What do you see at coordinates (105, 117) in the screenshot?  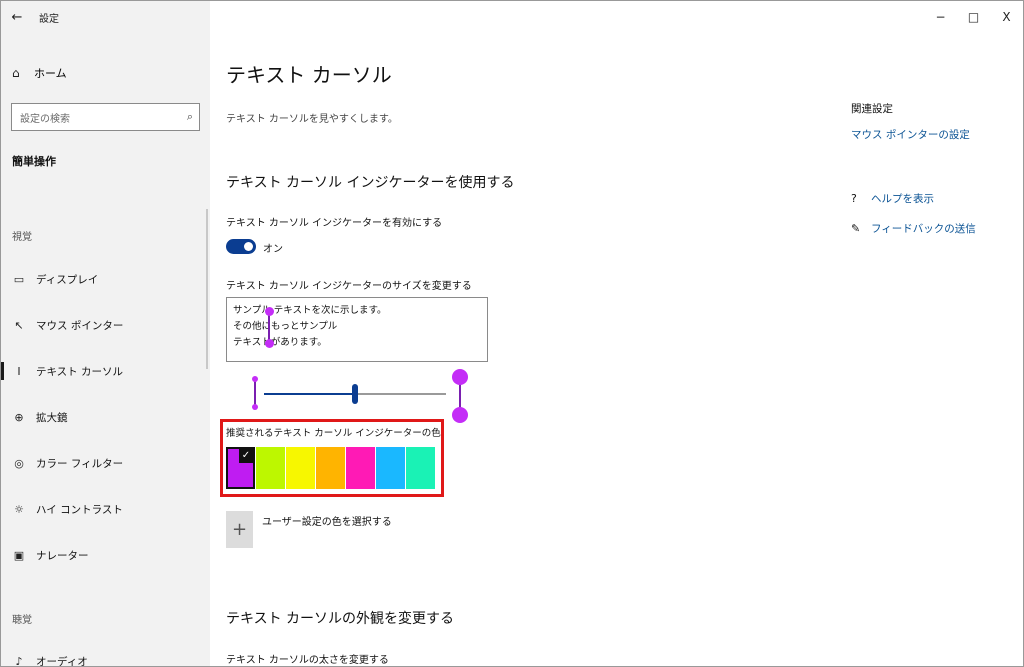 I see `search-input: 設定の検索 ⌕` at bounding box center [105, 117].